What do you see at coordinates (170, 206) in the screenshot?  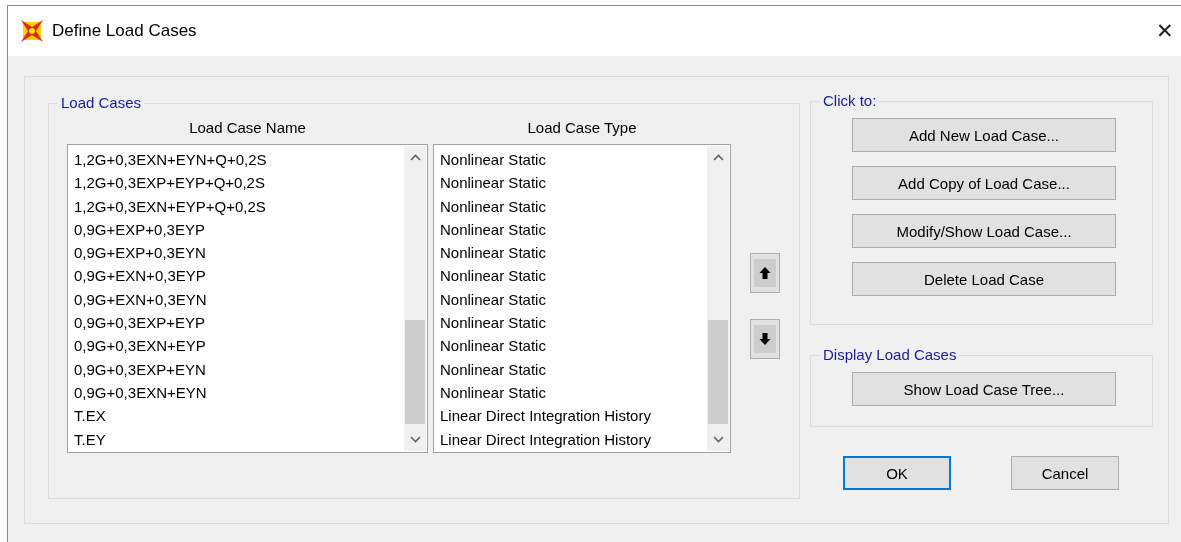 I see `list-item: 1,2G+0,3EXN+EYP+Q+0,2S` at bounding box center [170, 206].